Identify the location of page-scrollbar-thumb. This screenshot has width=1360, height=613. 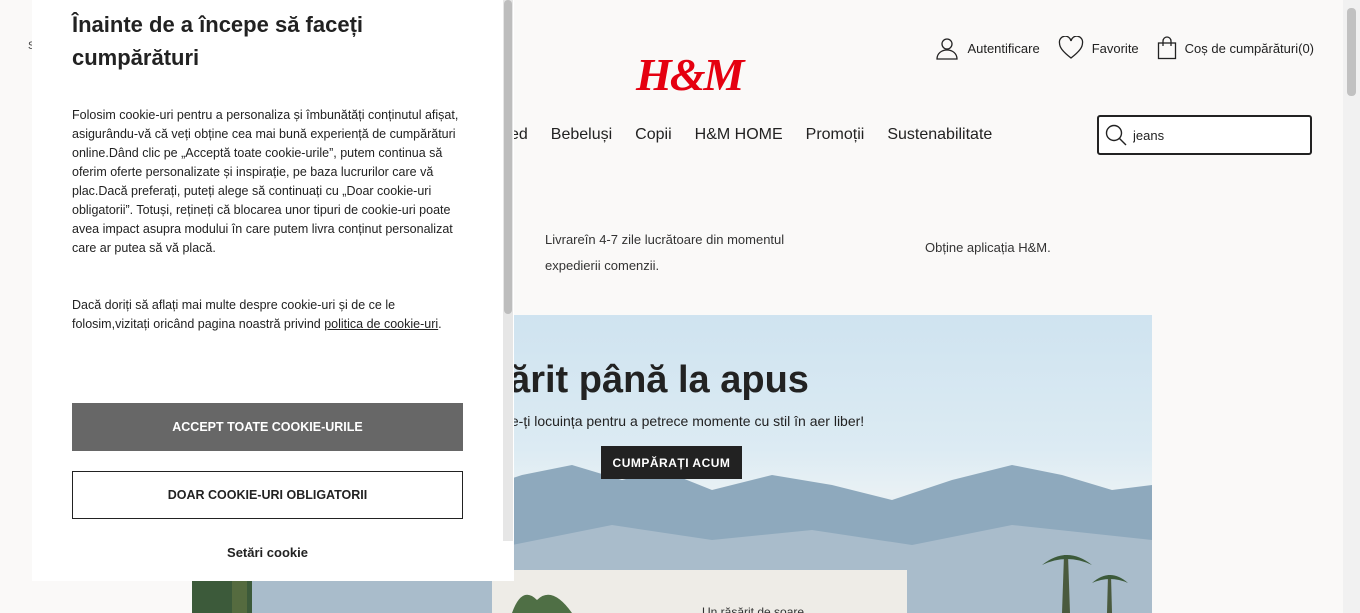
(1351, 52).